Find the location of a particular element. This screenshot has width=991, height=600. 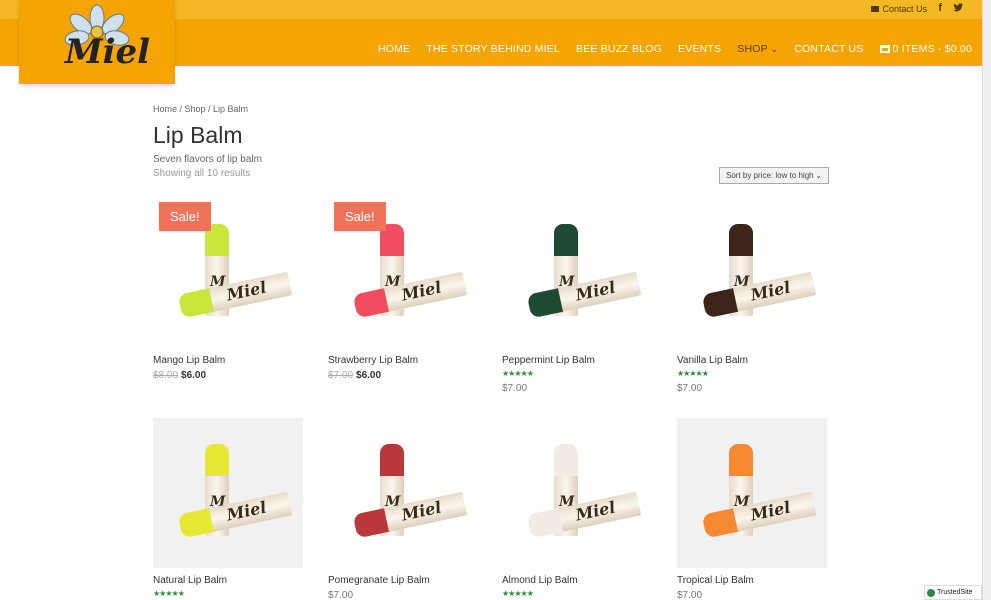

top-contact-link: Contact Us is located at coordinates (899, 9).